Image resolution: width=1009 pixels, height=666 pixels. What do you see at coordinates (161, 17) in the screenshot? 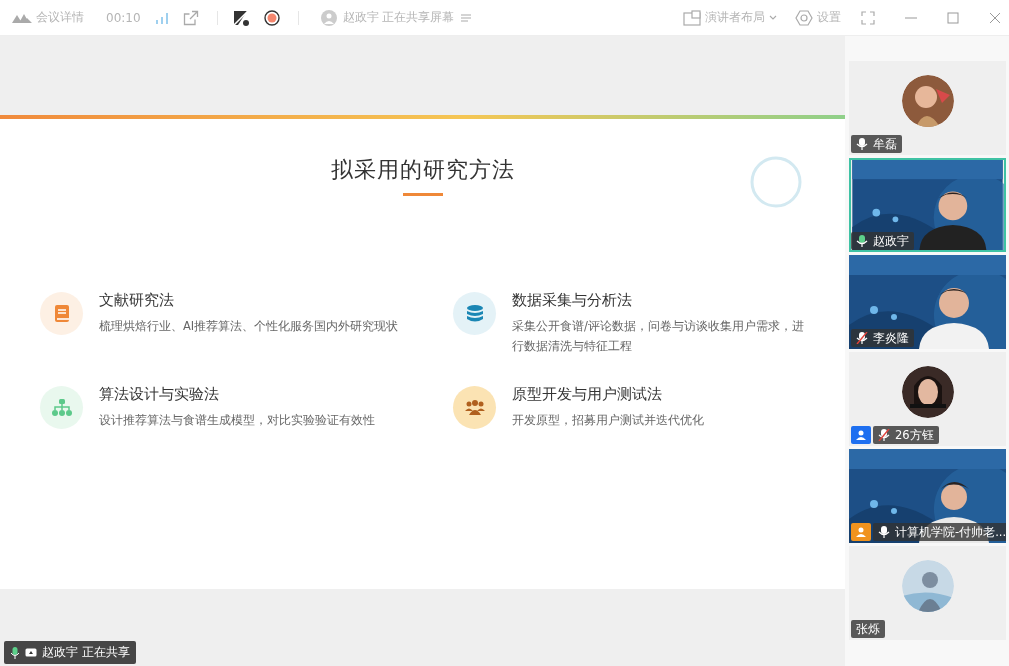
I see `signal-icon` at bounding box center [161, 17].